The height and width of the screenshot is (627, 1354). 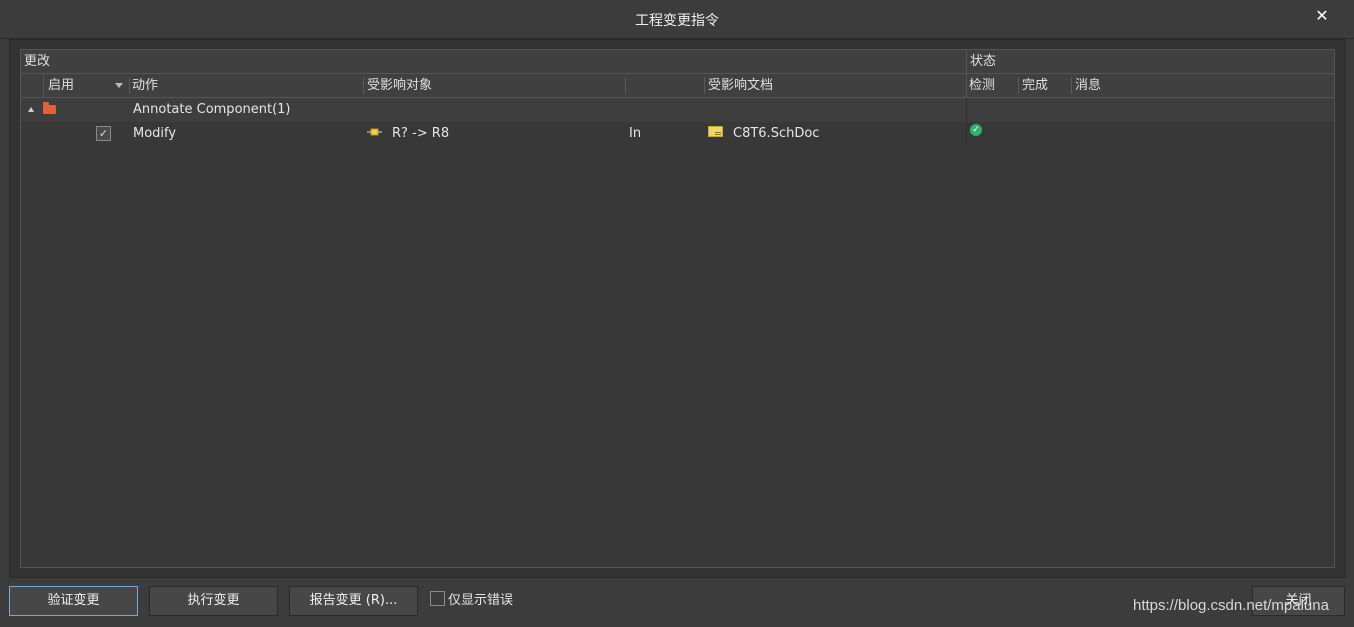 I want to click on header-group-row: 更改 状态, so click(x=677, y=62).